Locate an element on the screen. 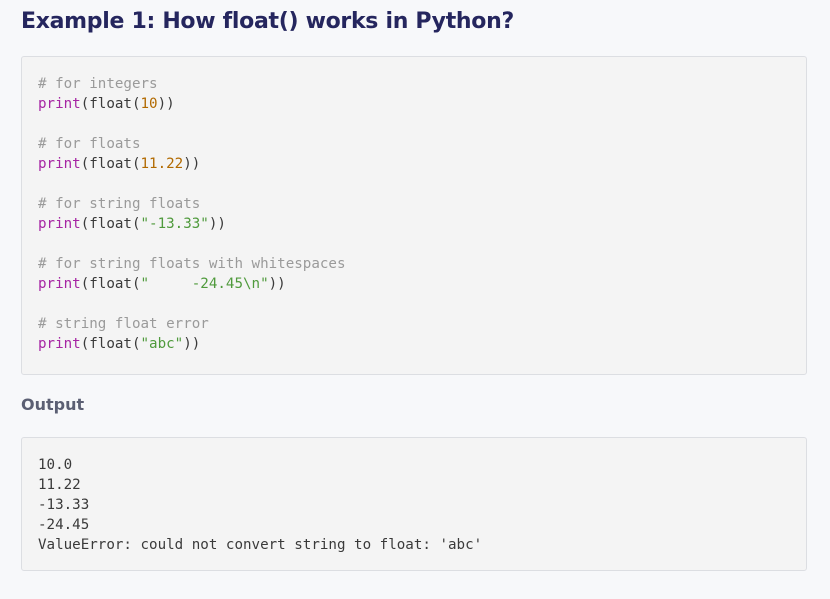  code-comment-line: # for string floats is located at coordinates (192, 204).